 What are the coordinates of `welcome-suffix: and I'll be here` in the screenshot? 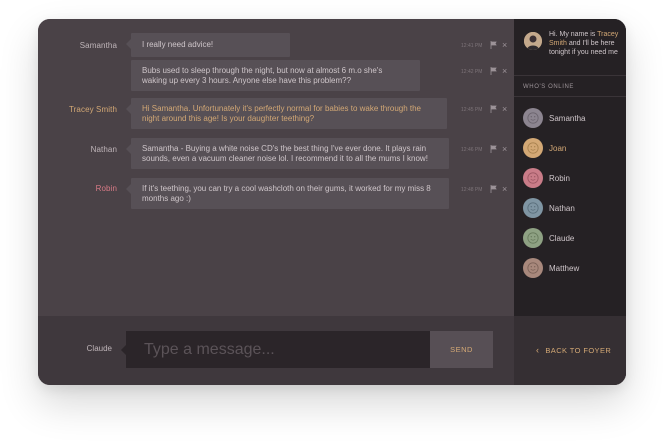 It's located at (590, 43).